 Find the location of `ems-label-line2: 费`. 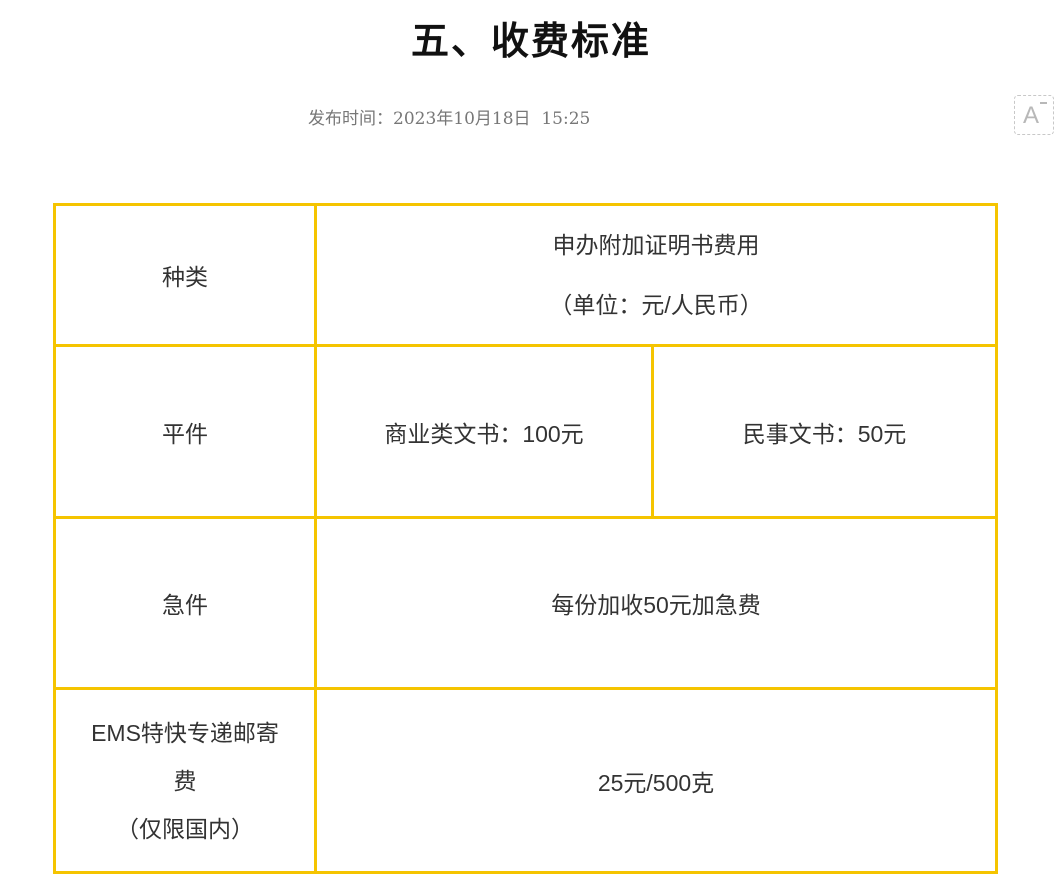

ems-label-line2: 费 is located at coordinates (185, 780).